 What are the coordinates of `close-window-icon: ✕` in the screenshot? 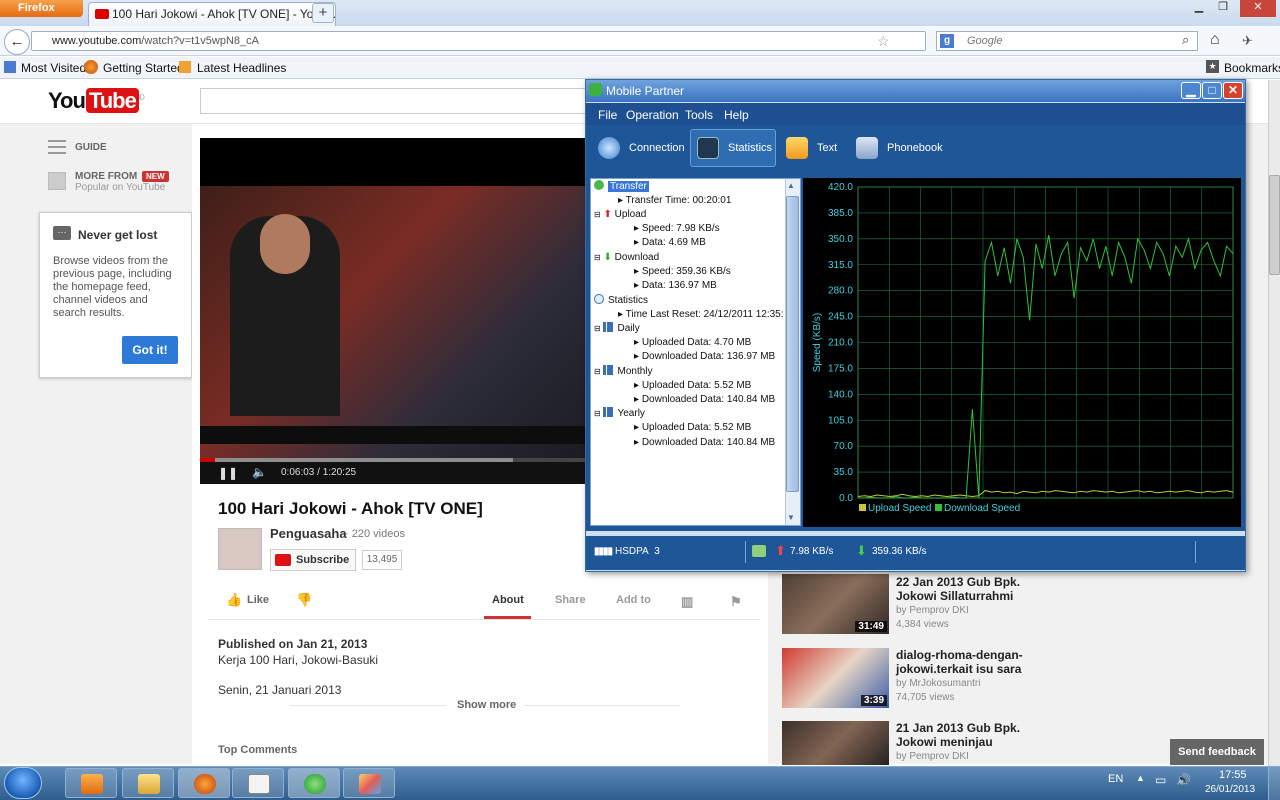 It's located at (1258, 8).